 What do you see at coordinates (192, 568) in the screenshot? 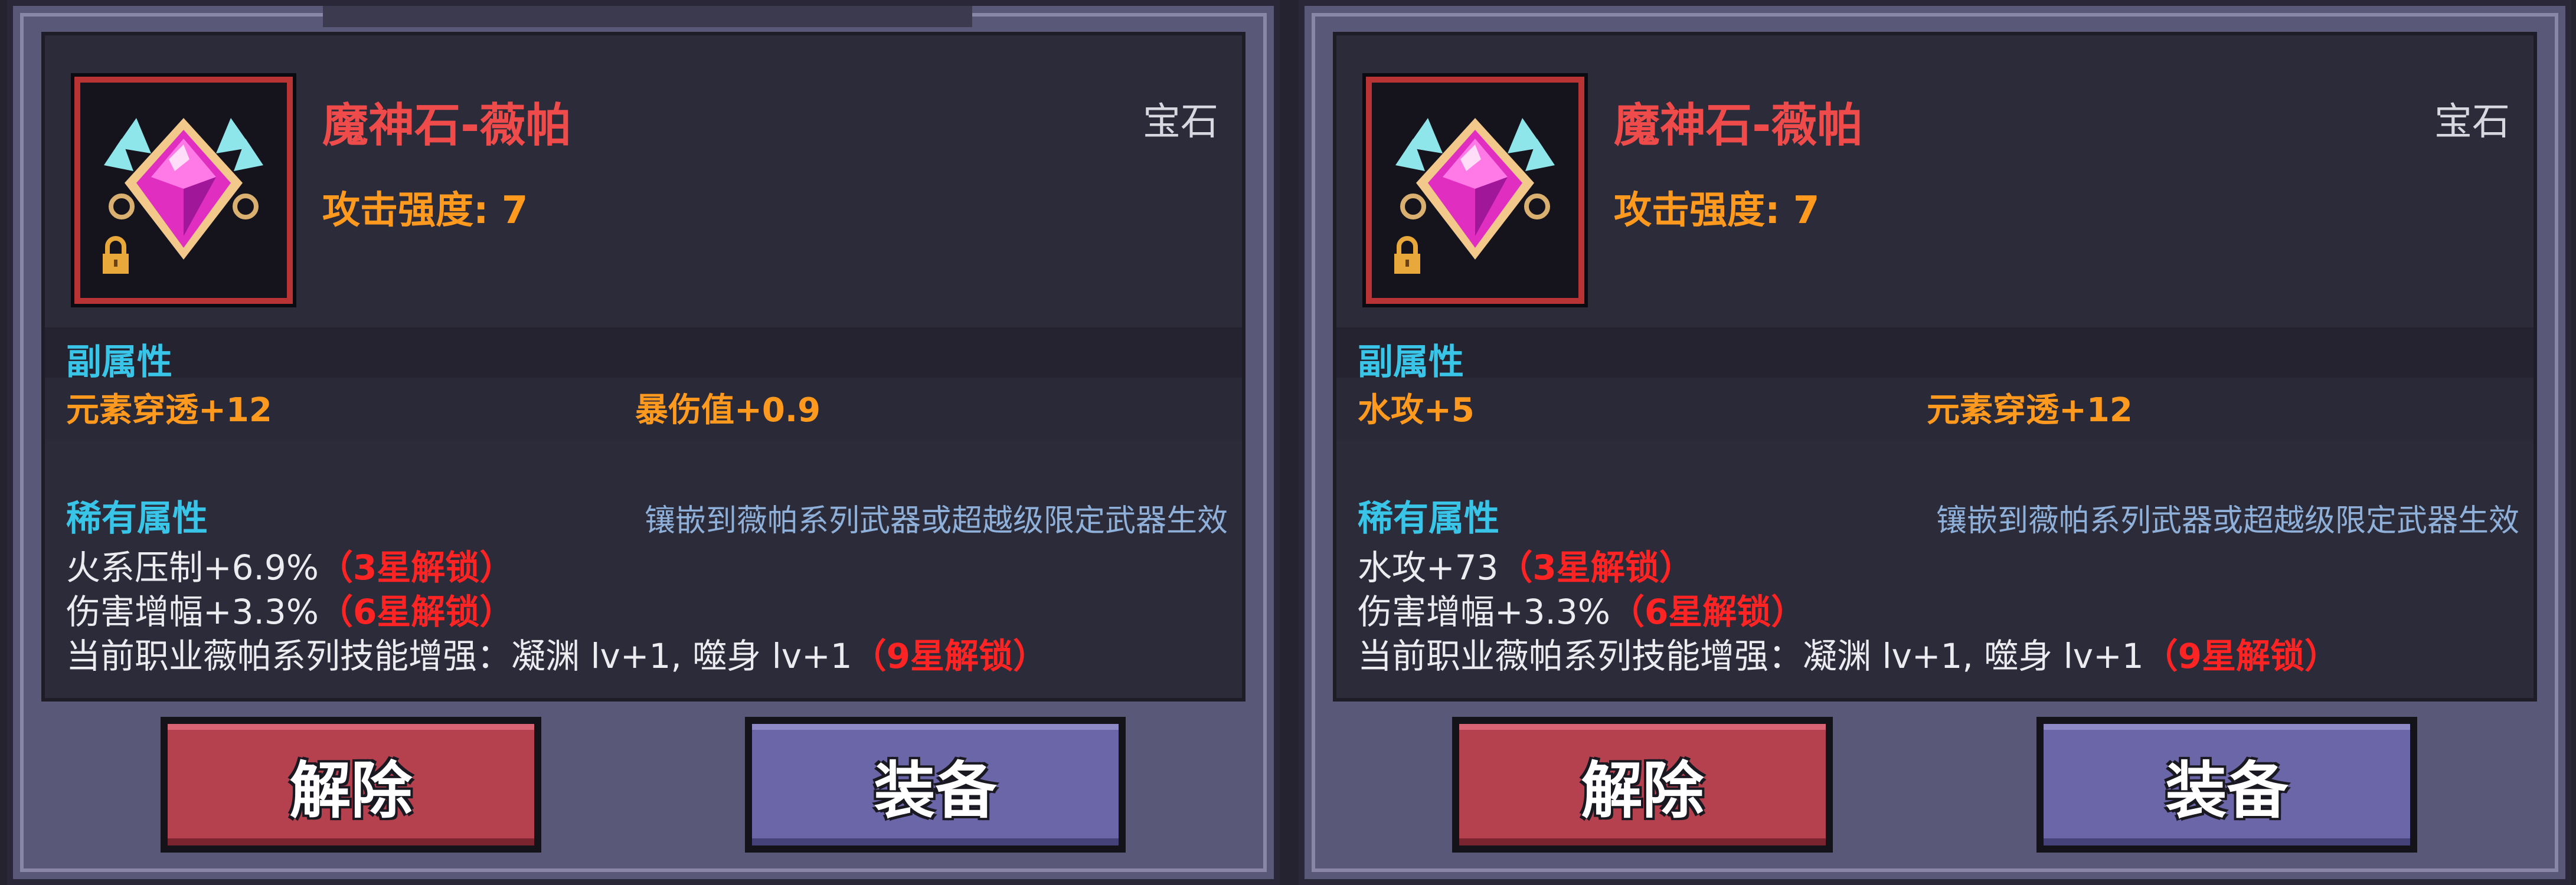
I see `rare-attr-text: 火系压制+6.9%` at bounding box center [192, 568].